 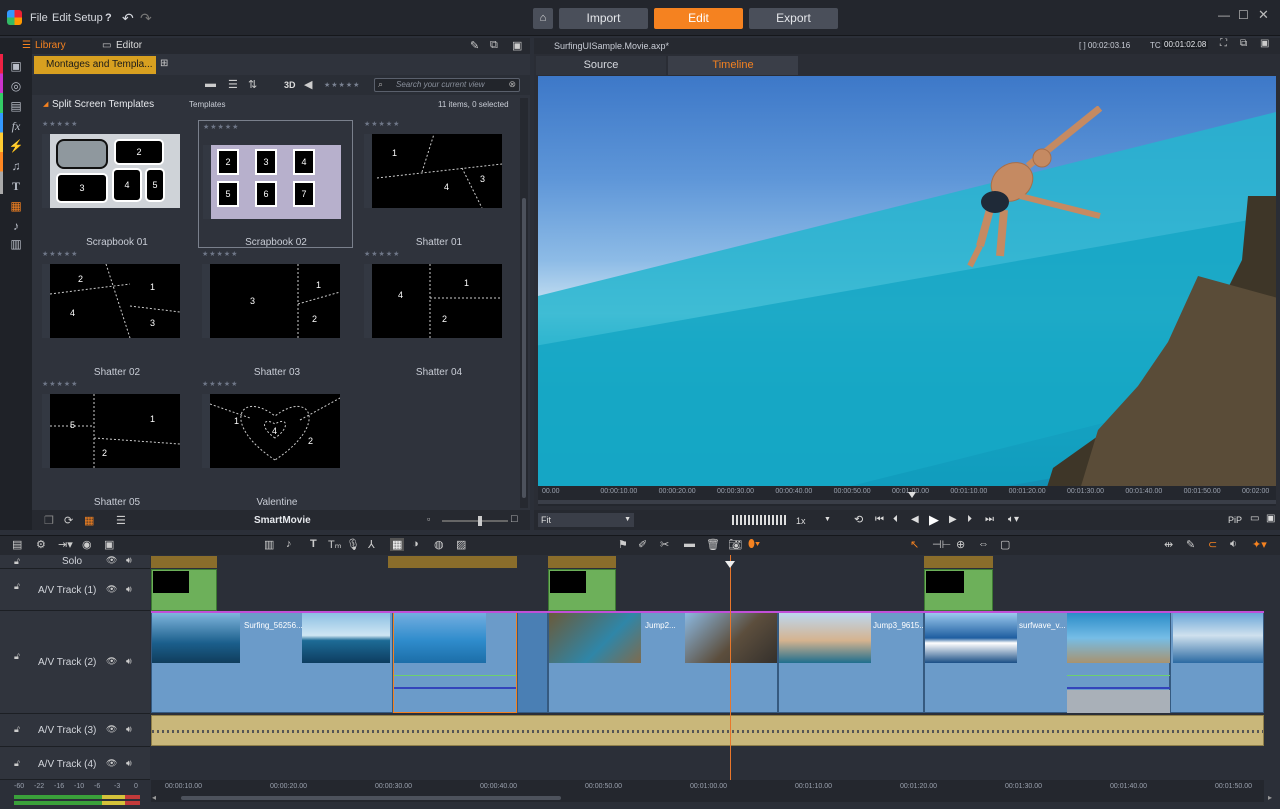 What do you see at coordinates (16, 244) in the screenshot?
I see `menus-icon: ▥` at bounding box center [16, 244].